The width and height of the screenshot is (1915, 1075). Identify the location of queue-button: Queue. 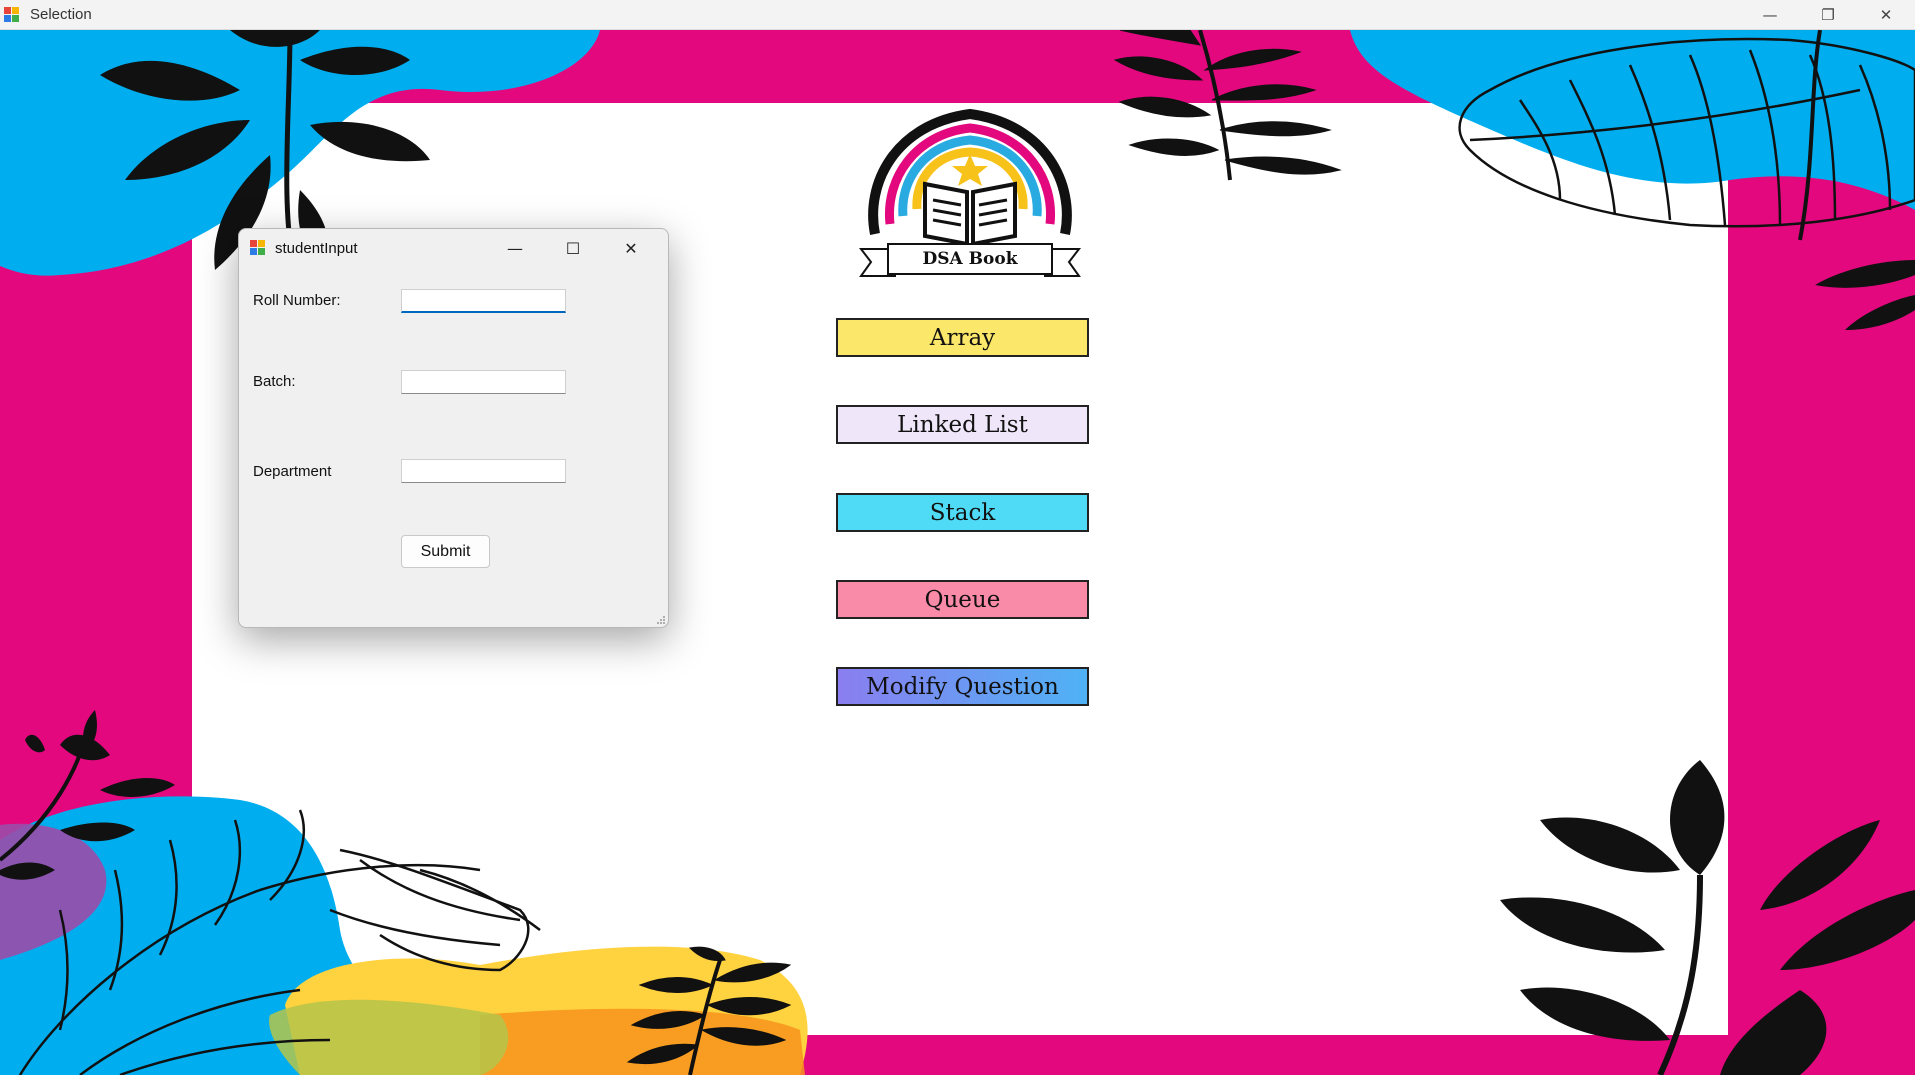
(962, 599).